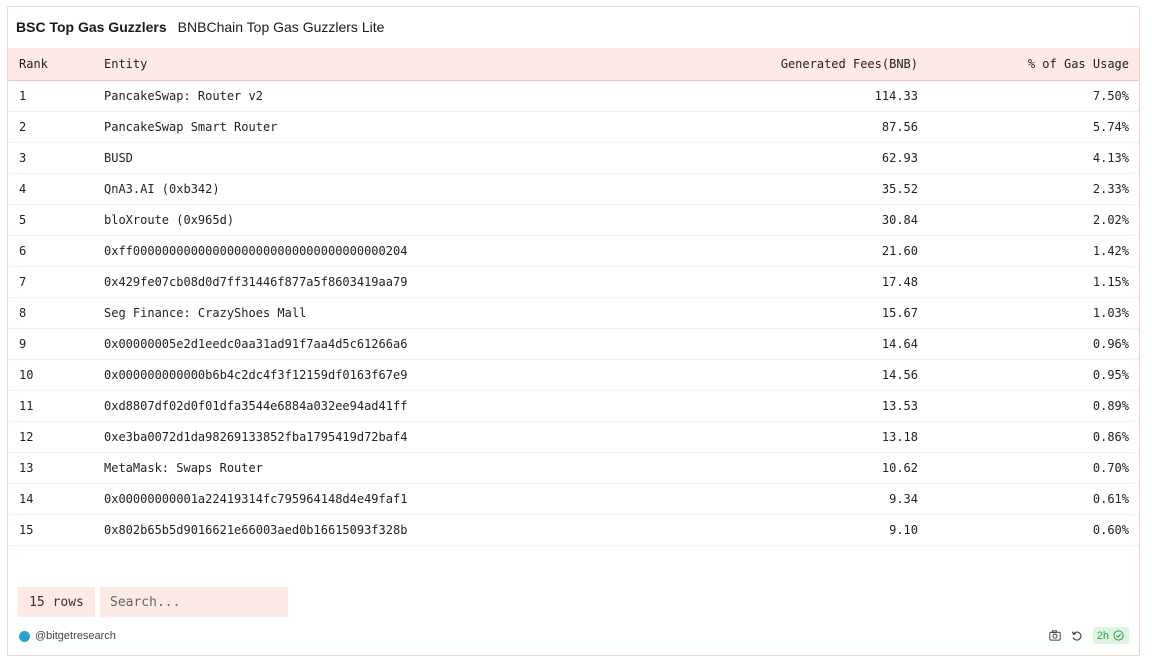 Image resolution: width=1152 pixels, height=664 pixels. What do you see at coordinates (1110, 281) in the screenshot?
I see `cell-gas-usage: 1.15%` at bounding box center [1110, 281].